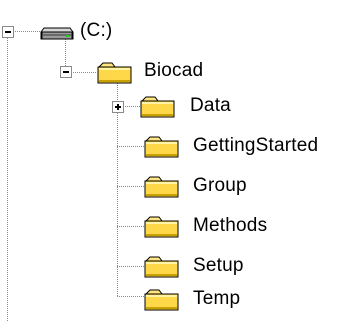 The image size is (364, 321). Describe the element at coordinates (57, 33) in the screenshot. I see `drive-icon` at that location.